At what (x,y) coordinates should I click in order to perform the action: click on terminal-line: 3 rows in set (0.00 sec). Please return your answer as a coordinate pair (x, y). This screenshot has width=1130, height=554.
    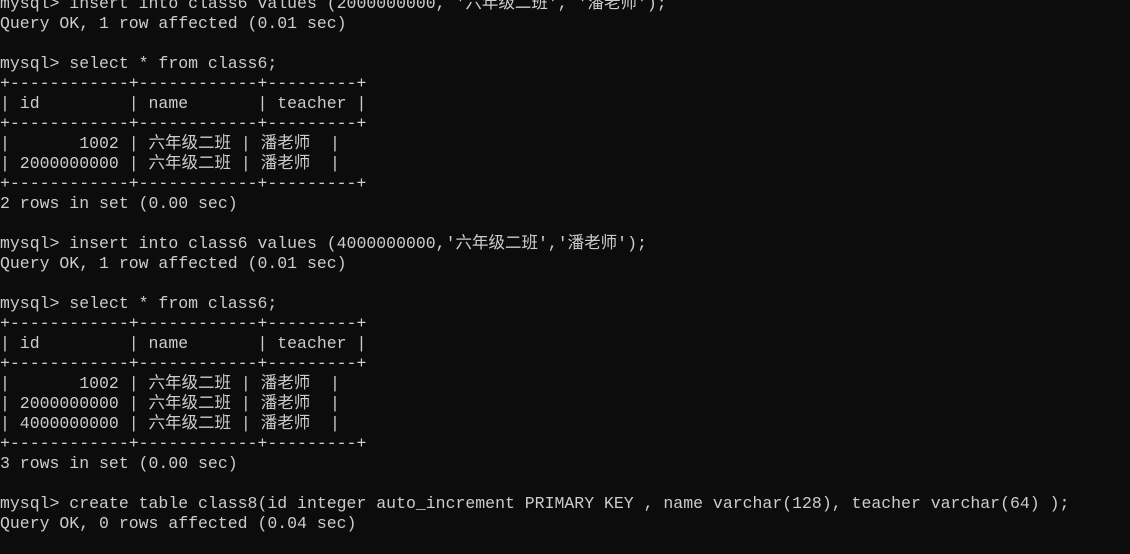
    Looking at the image, I should click on (119, 463).